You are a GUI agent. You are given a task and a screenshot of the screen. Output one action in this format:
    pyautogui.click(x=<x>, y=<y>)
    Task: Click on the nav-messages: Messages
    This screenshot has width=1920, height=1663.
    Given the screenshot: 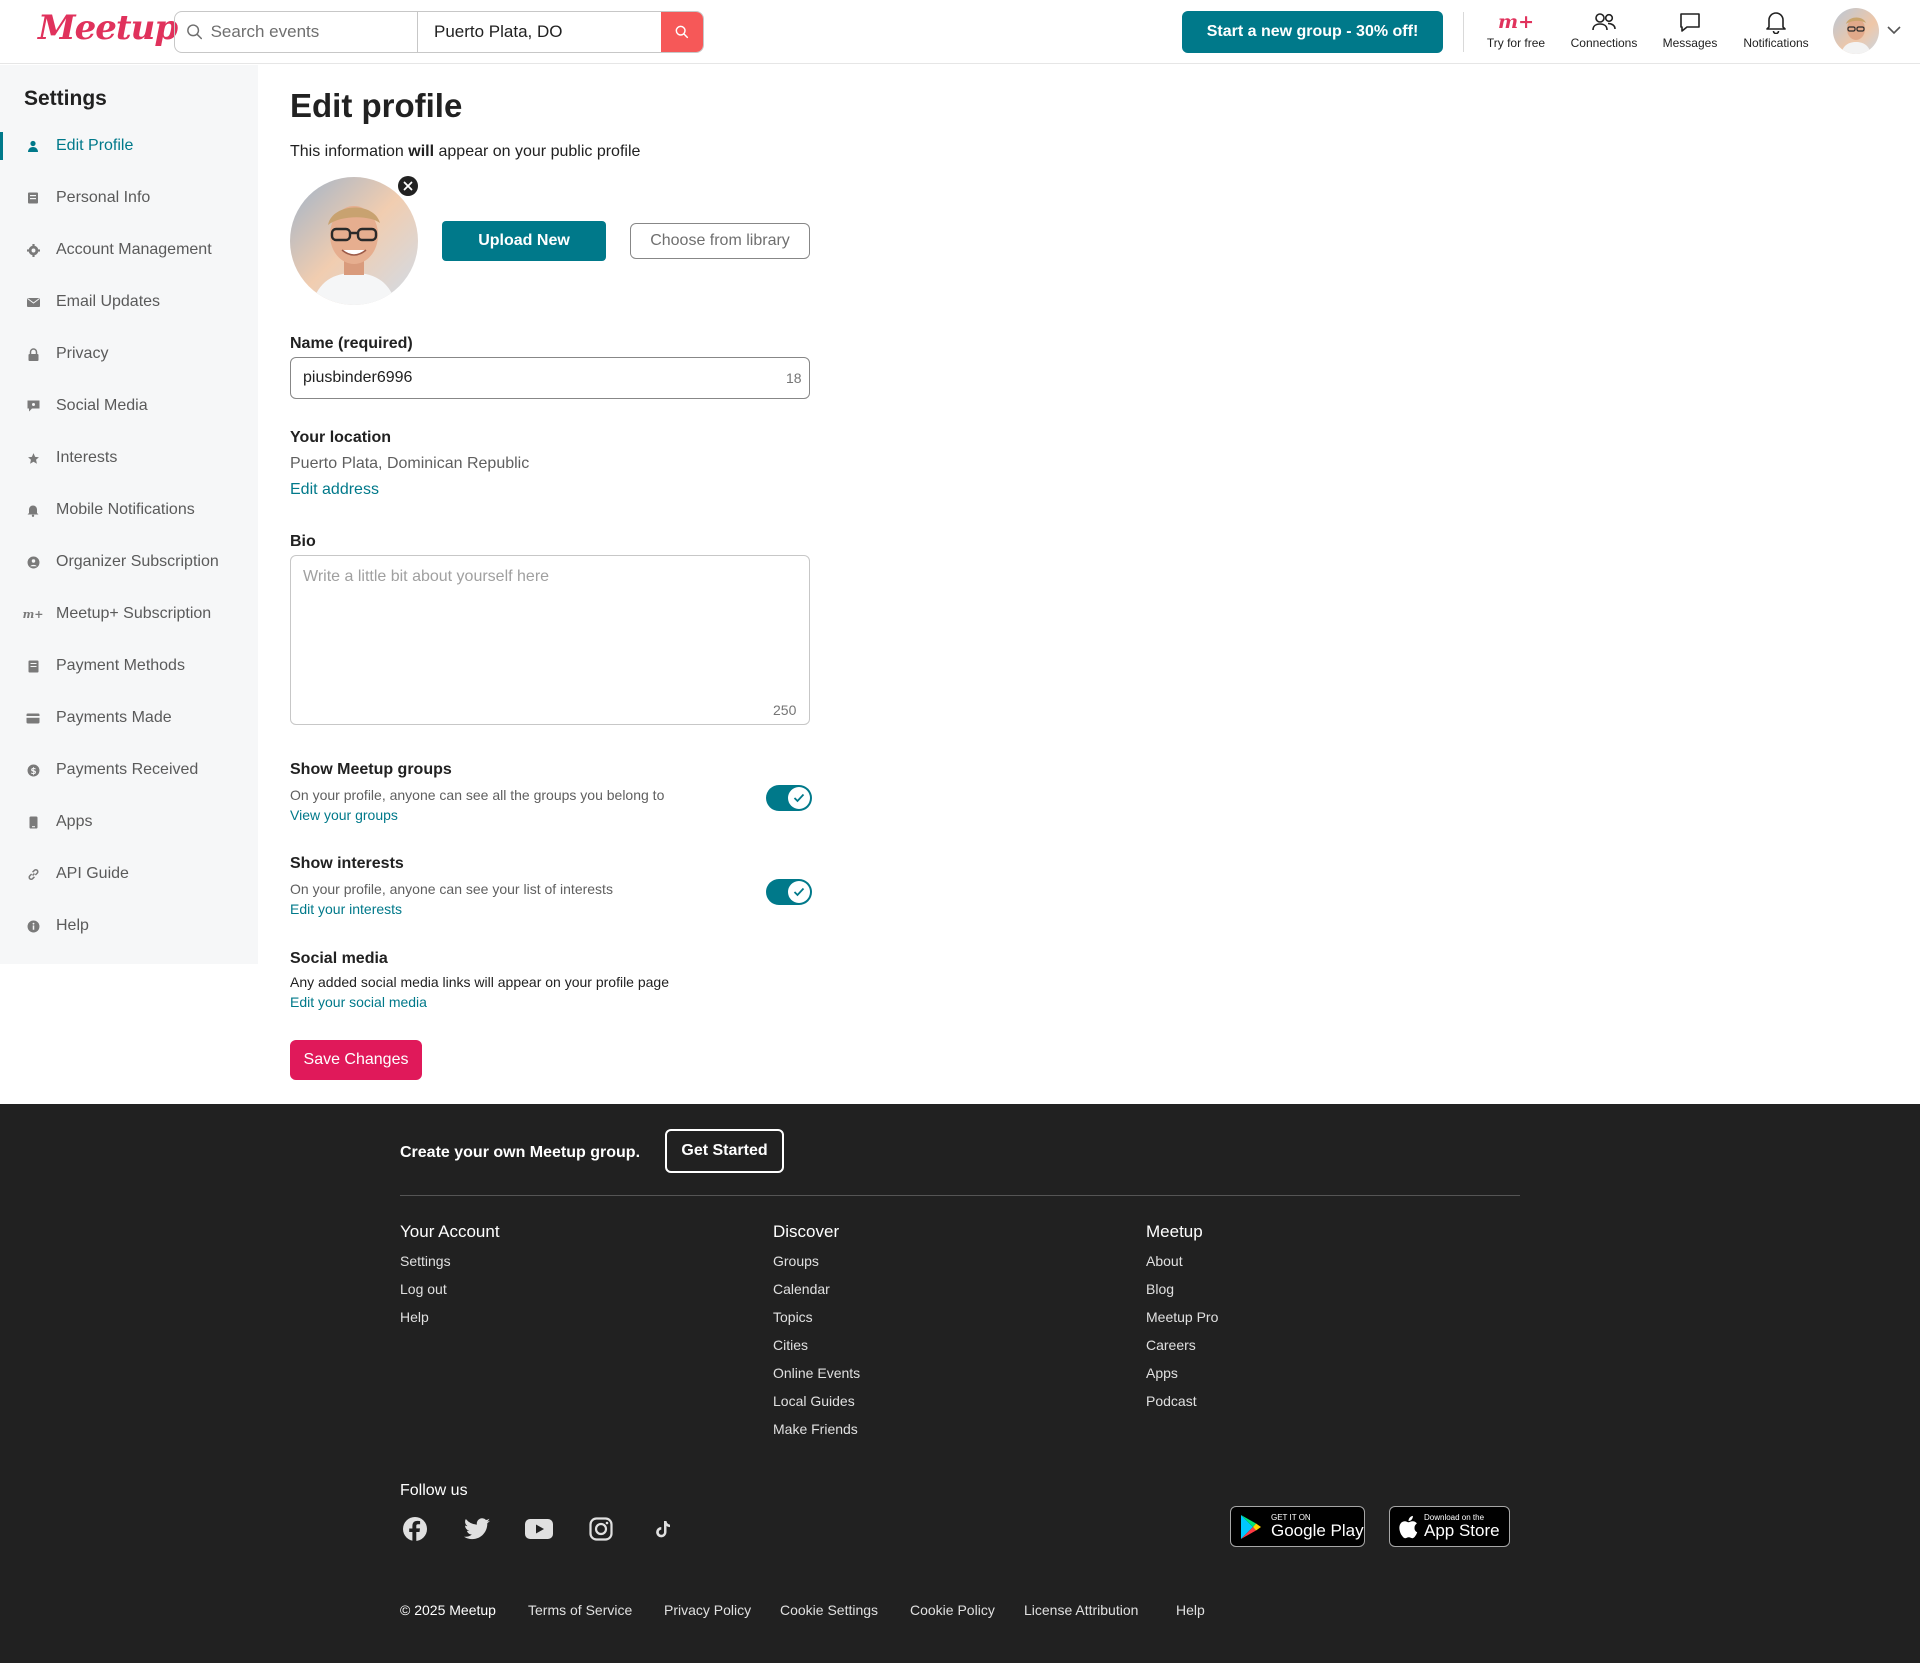 What is the action you would take?
    pyautogui.click(x=1690, y=32)
    